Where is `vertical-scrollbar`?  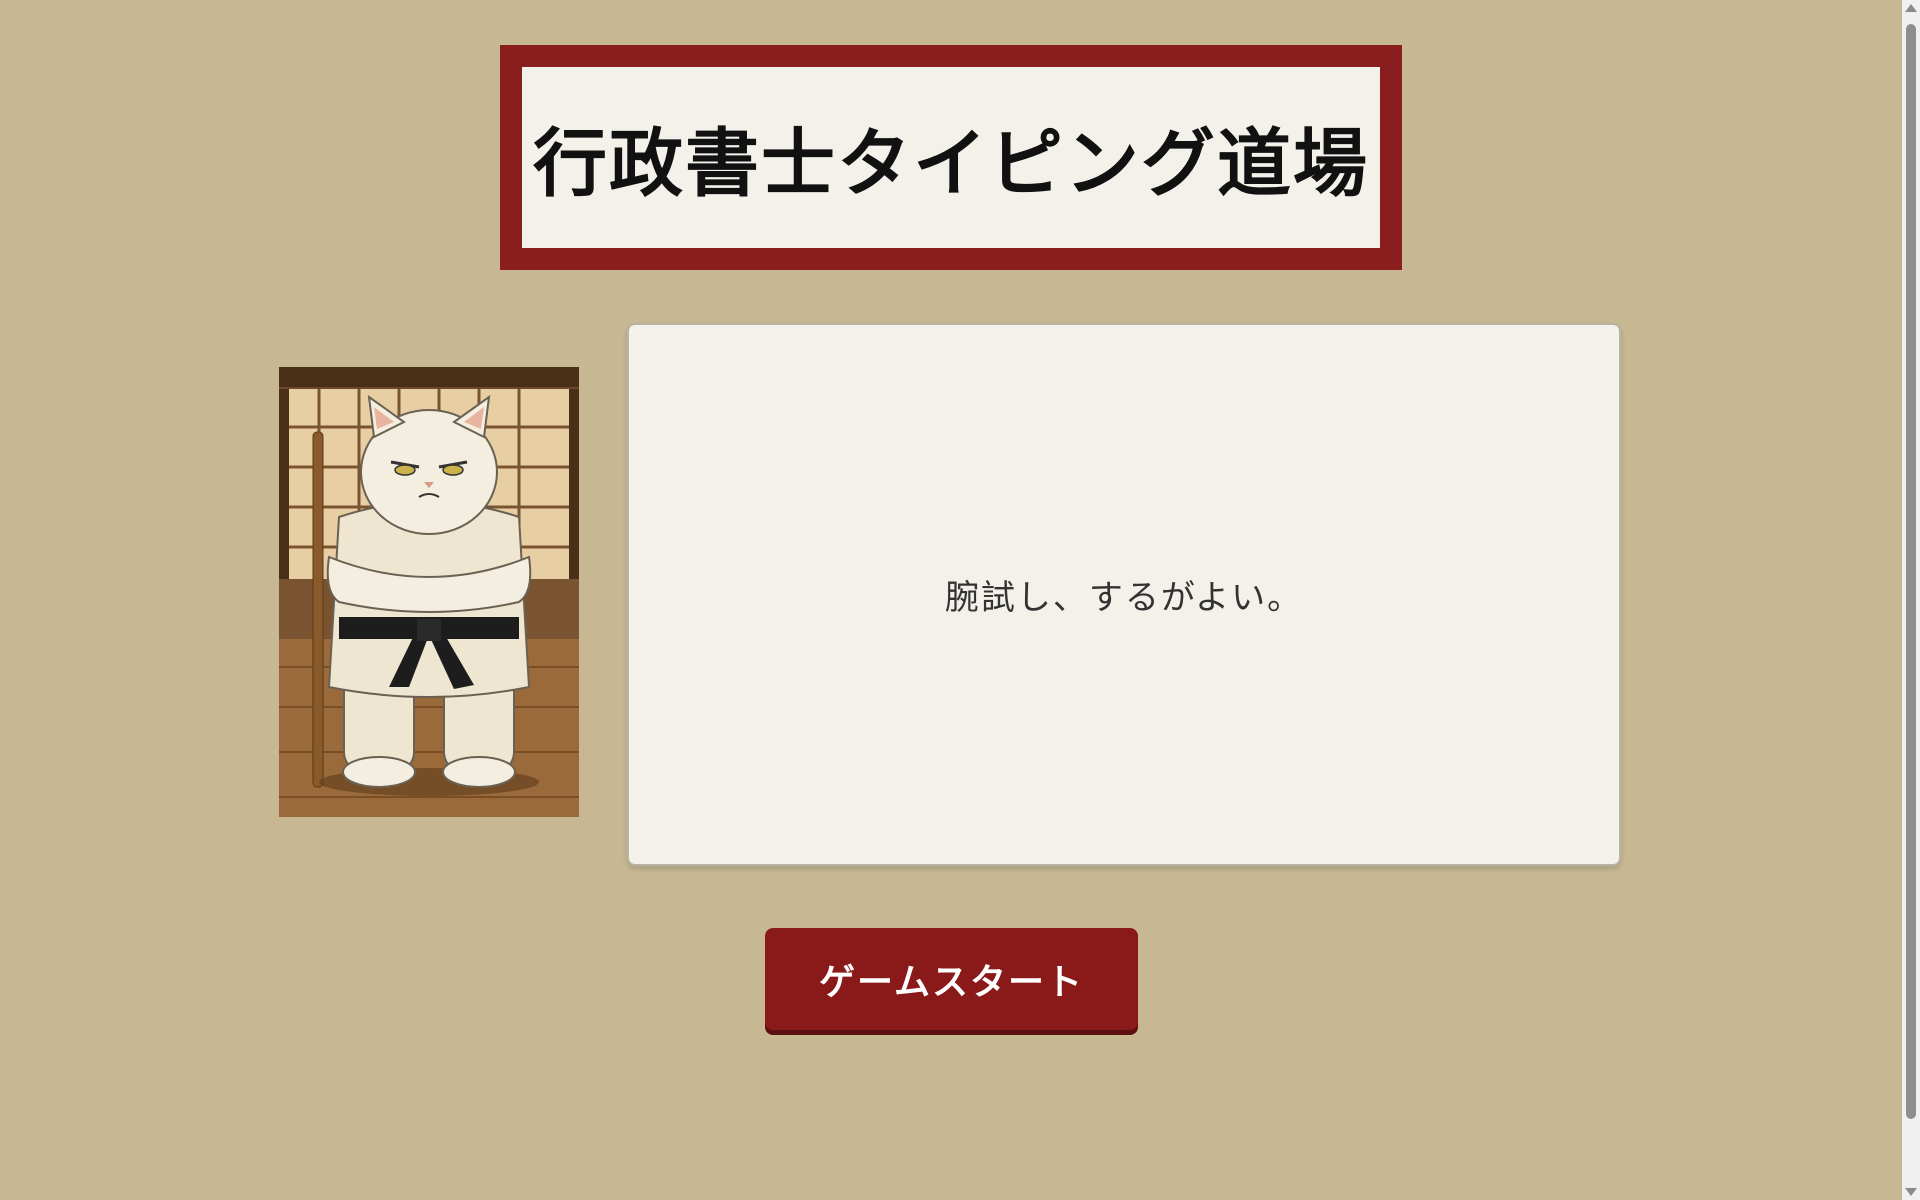
vertical-scrollbar is located at coordinates (1911, 600).